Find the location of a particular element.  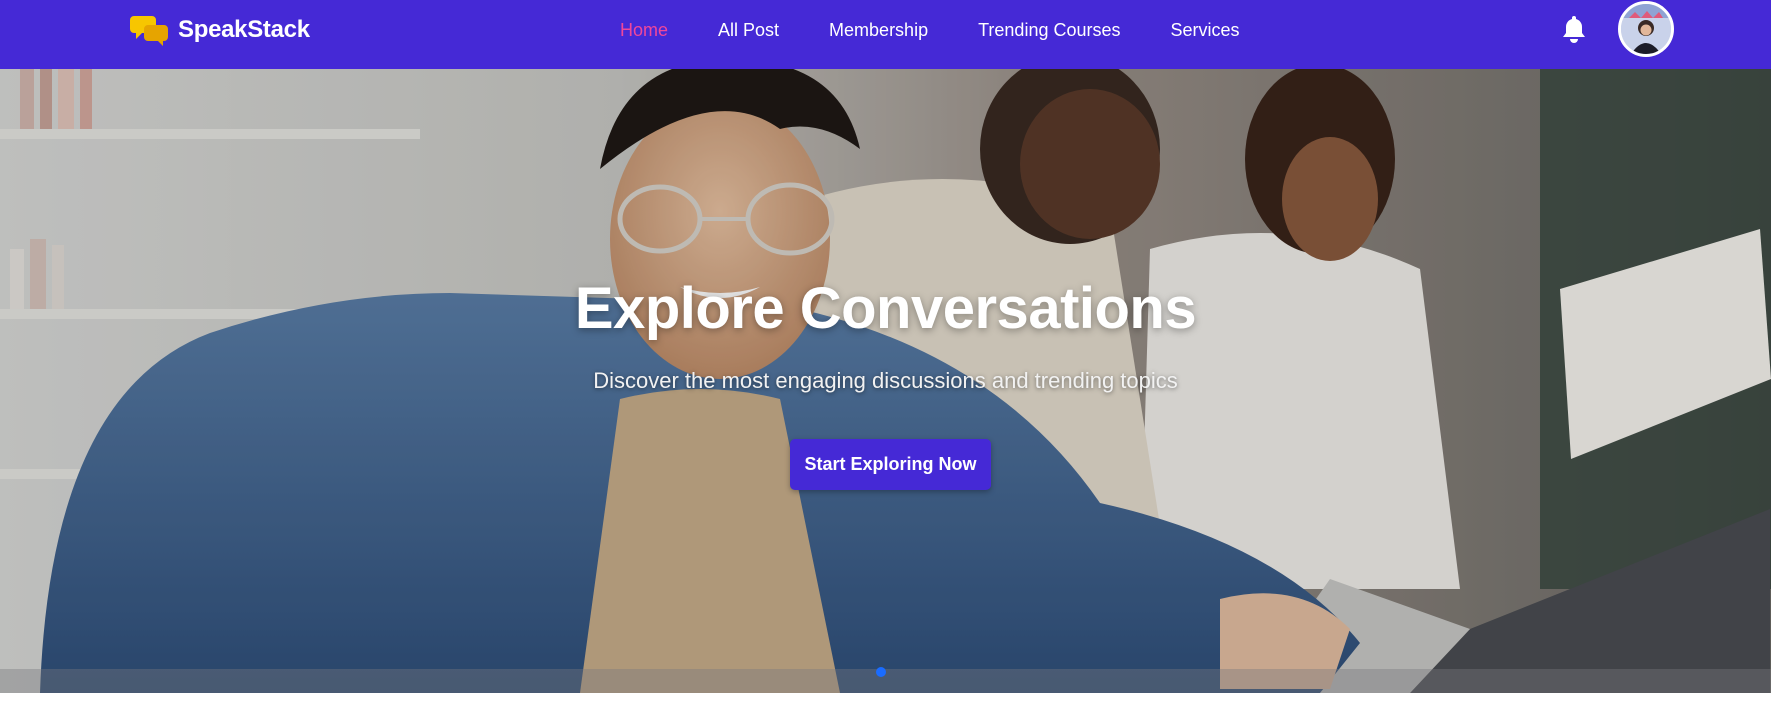

page-bottom-strip is located at coordinates (885, 698).